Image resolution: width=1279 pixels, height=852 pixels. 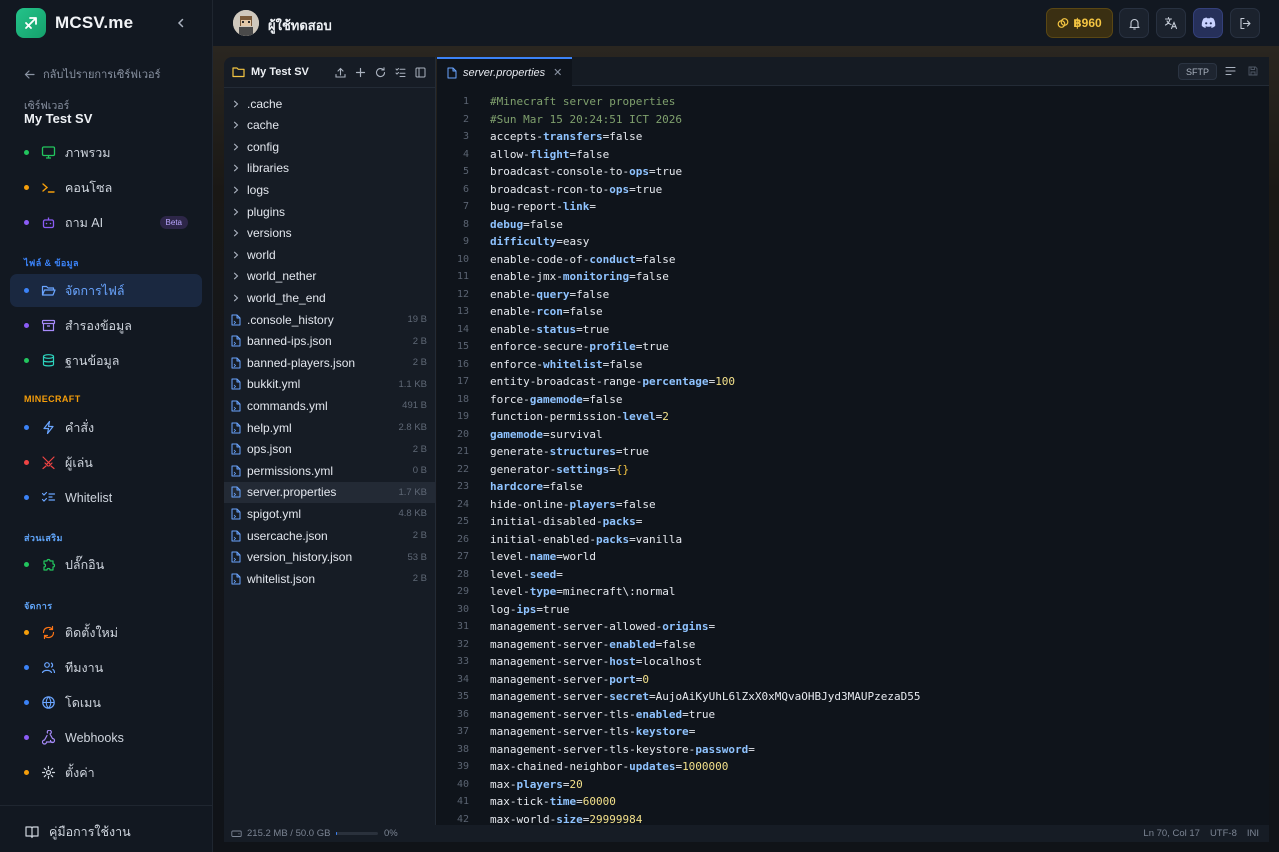 I want to click on file-item: server.properties 1.7 KB, so click(x=330, y=492).